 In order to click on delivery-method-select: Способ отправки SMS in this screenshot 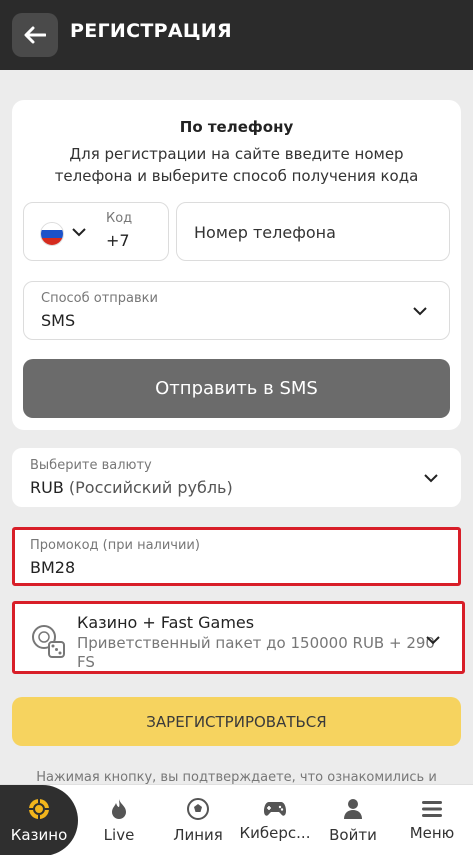, I will do `click(236, 310)`.